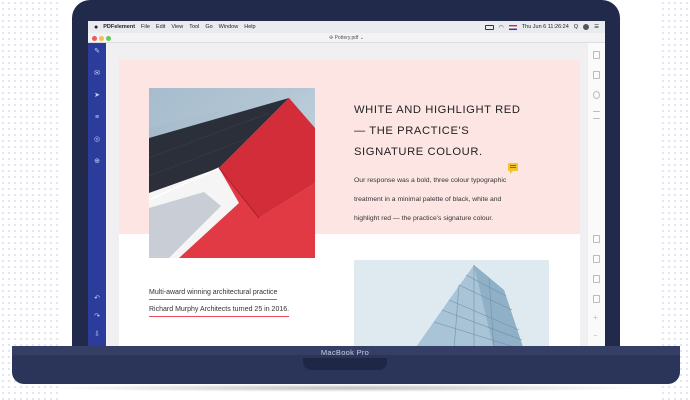  Describe the element at coordinates (595, 335) in the screenshot. I see `zoom-out-icon: −` at that location.